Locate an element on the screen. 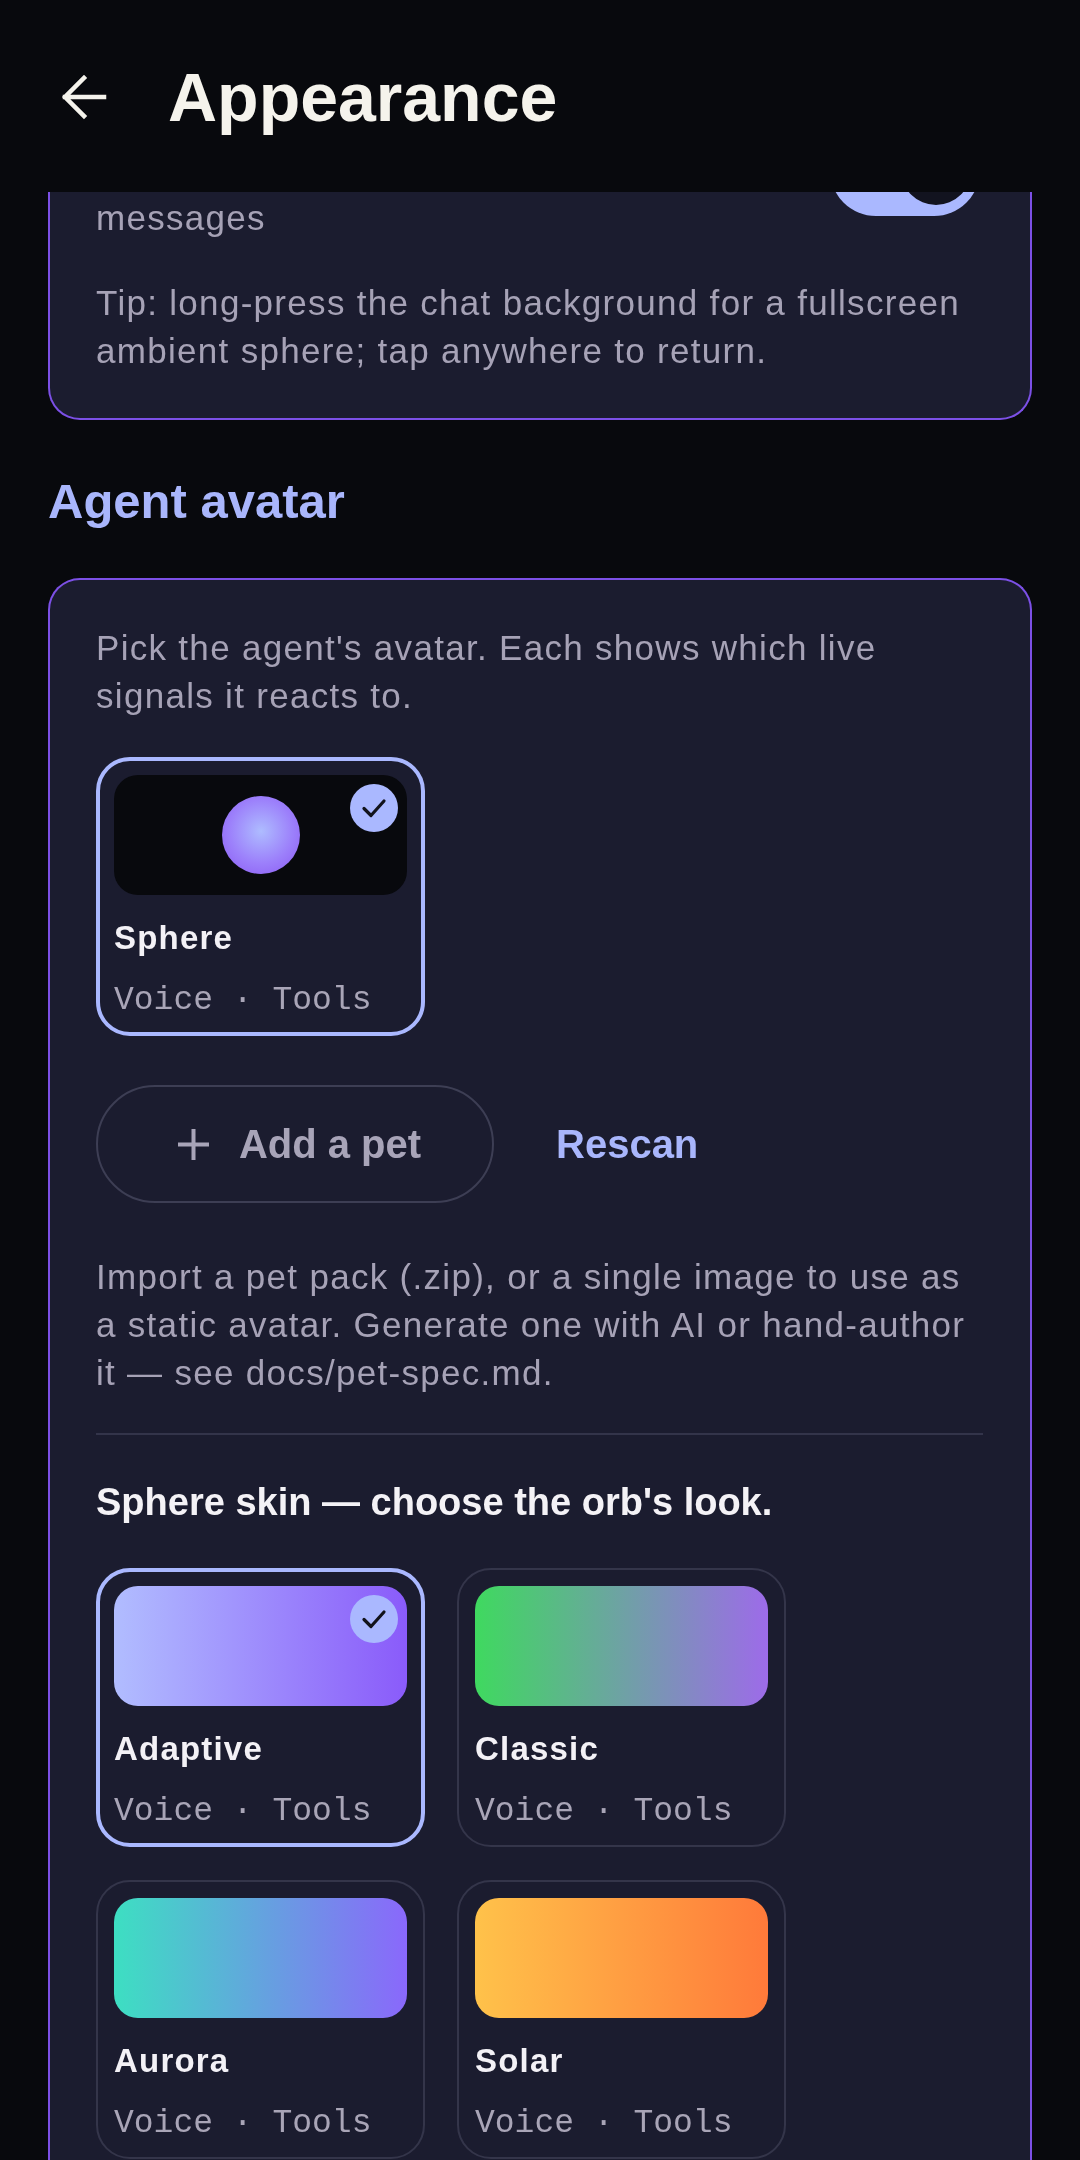  subsection-heading: Sphere skin — choose the orb's look. is located at coordinates (435, 1502).